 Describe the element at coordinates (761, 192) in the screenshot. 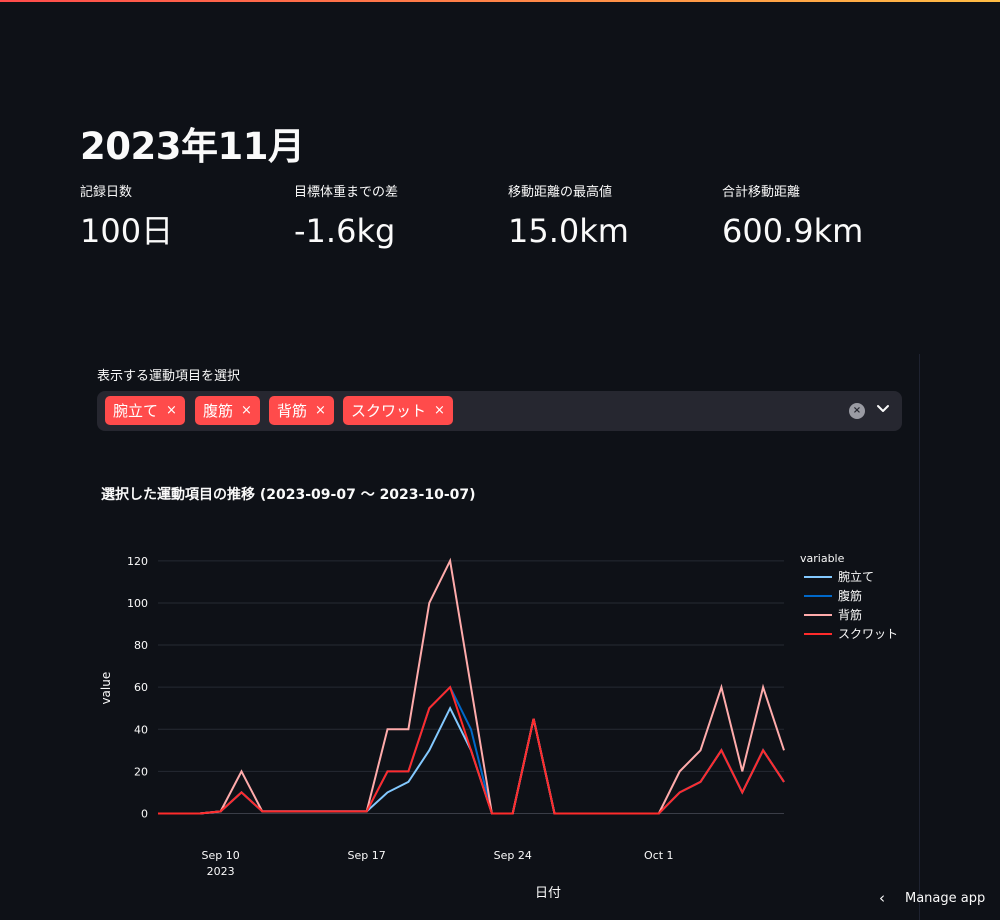

I see `metric-label: 合計移動距離` at that location.